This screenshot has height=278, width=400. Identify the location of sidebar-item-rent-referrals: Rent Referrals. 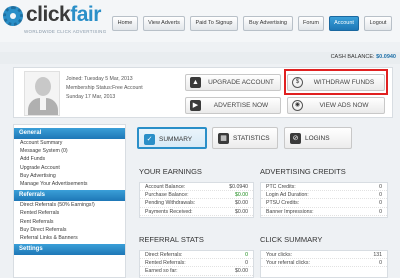
(69, 222).